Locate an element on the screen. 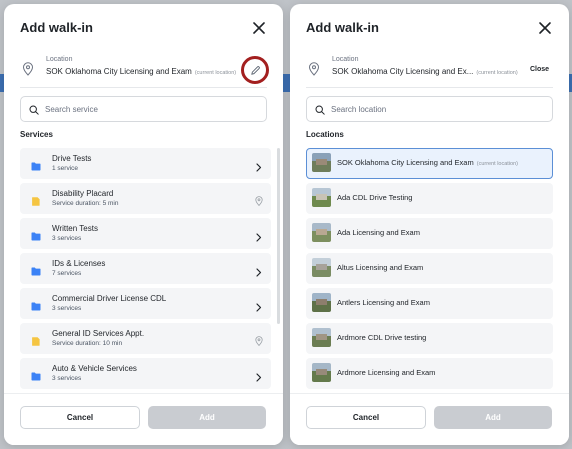 Image resolution: width=572 pixels, height=449 pixels. service-name: Auto & Vehicle Services is located at coordinates (94, 368).